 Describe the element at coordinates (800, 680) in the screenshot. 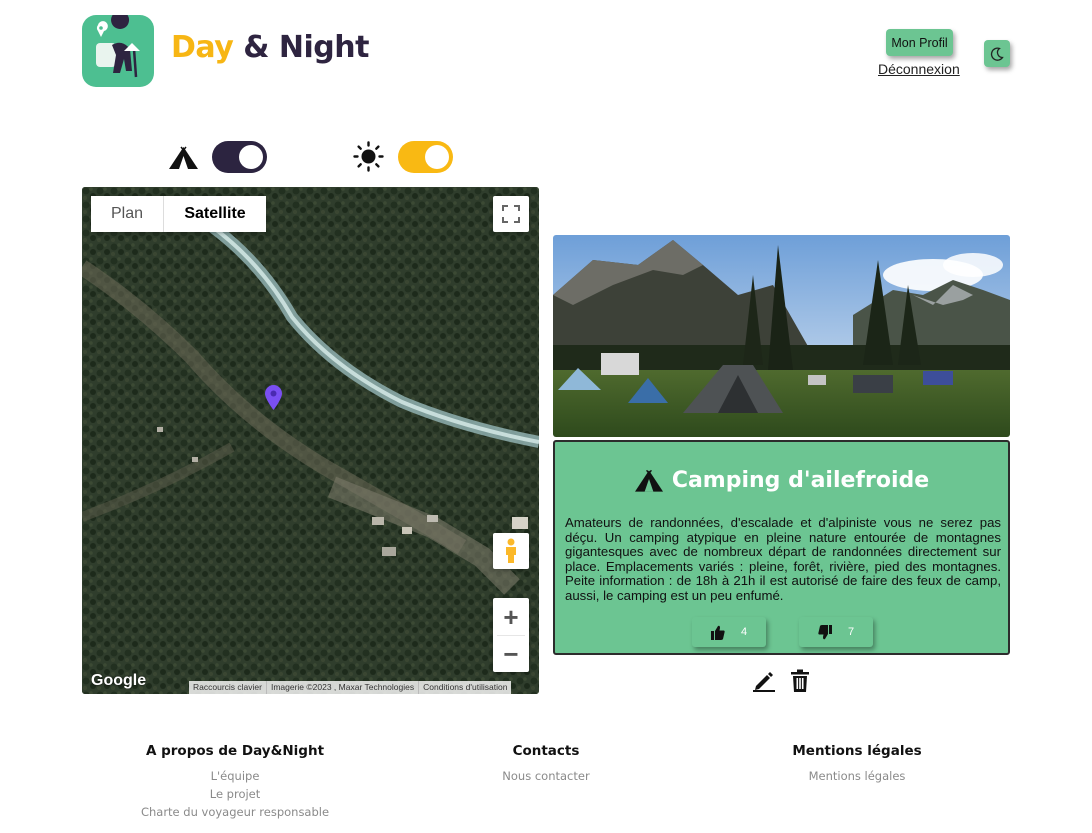

I see `trash-icon` at that location.